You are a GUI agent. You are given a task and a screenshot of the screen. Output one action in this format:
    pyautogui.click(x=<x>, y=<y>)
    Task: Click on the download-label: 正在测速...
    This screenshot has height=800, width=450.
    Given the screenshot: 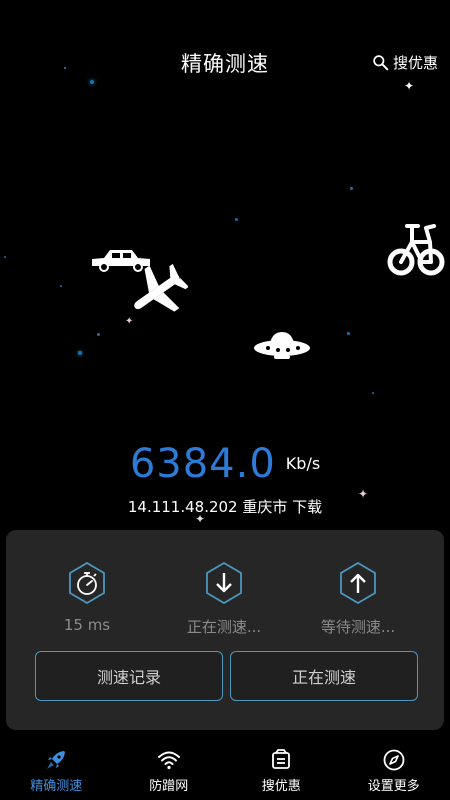 What is the action you would take?
    pyautogui.click(x=224, y=627)
    